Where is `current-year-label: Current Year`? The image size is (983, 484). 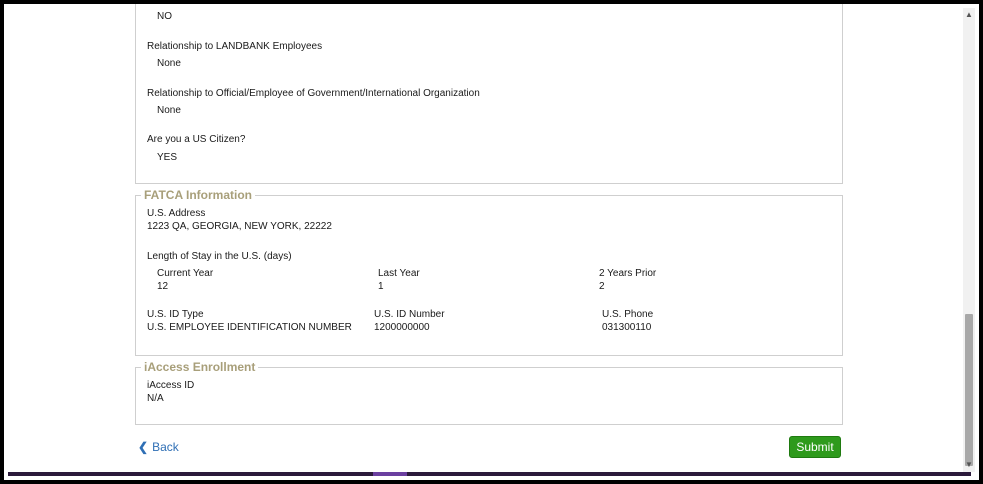
current-year-label: Current Year is located at coordinates (185, 273).